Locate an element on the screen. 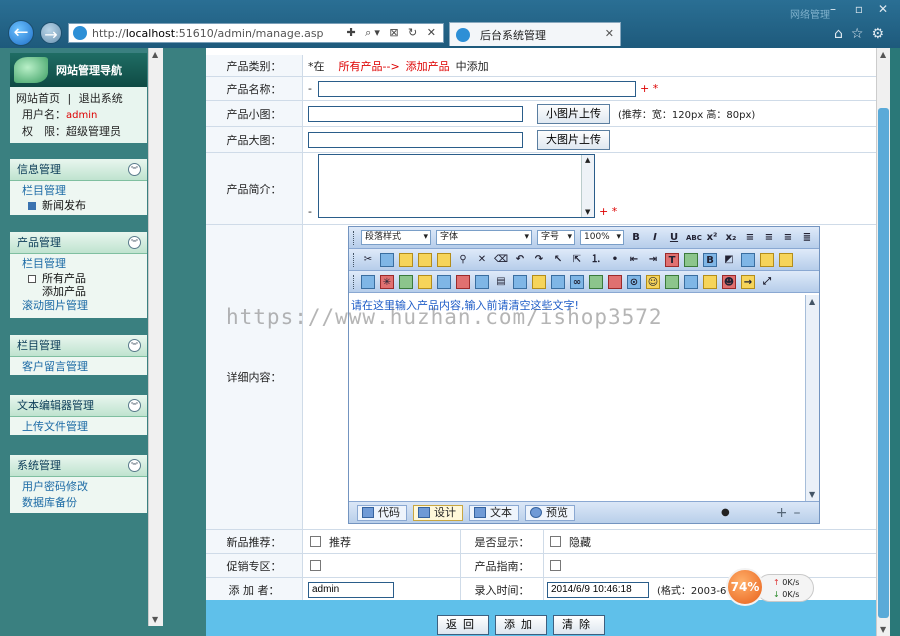  paste-icon is located at coordinates (406, 259).